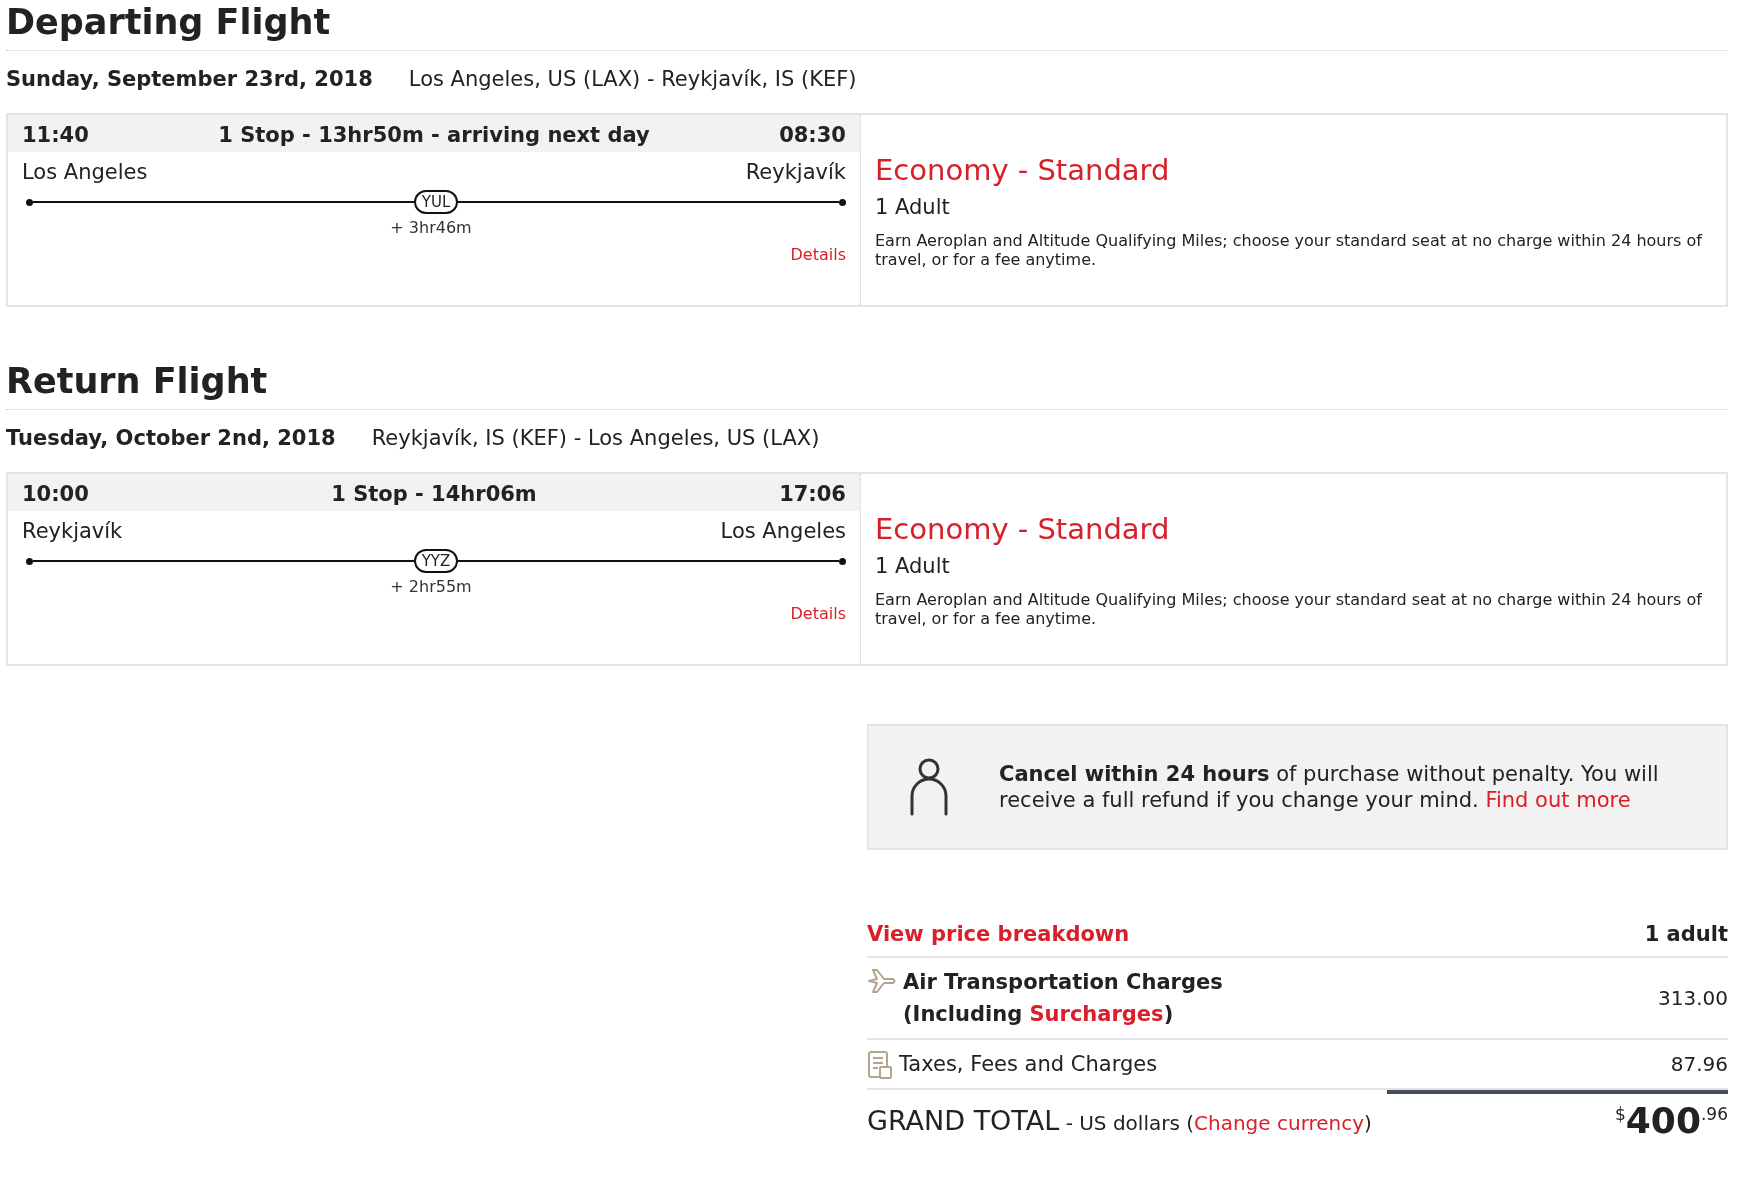 Image resolution: width=1744 pixels, height=1204 pixels. I want to click on surcharges-link: Surcharges, so click(1096, 1014).